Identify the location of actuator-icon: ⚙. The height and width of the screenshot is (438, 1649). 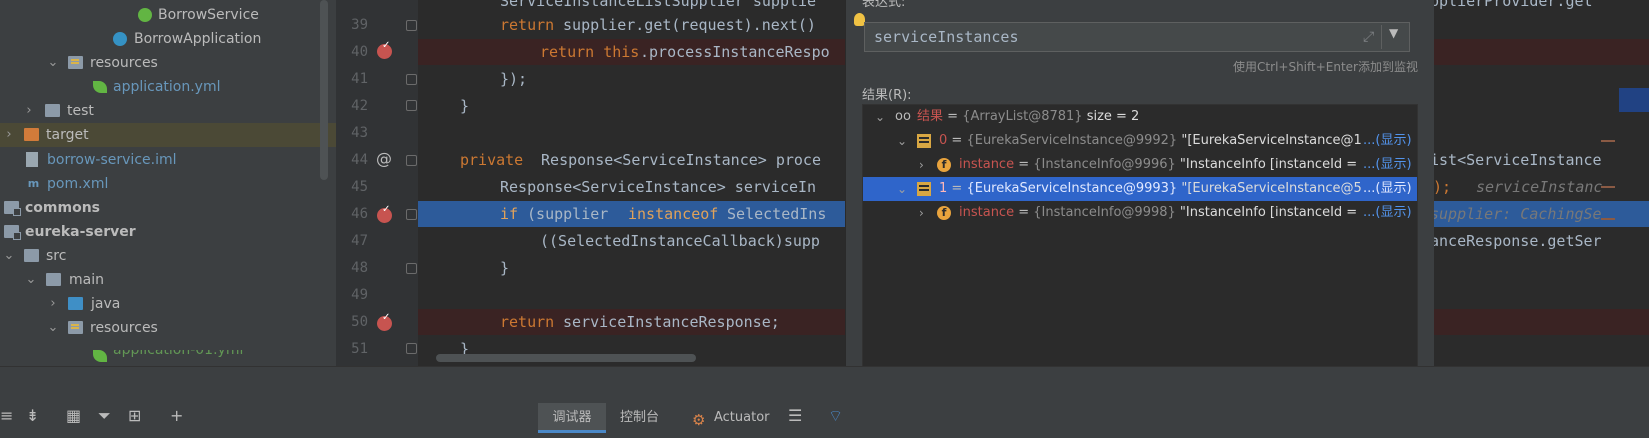
(699, 420).